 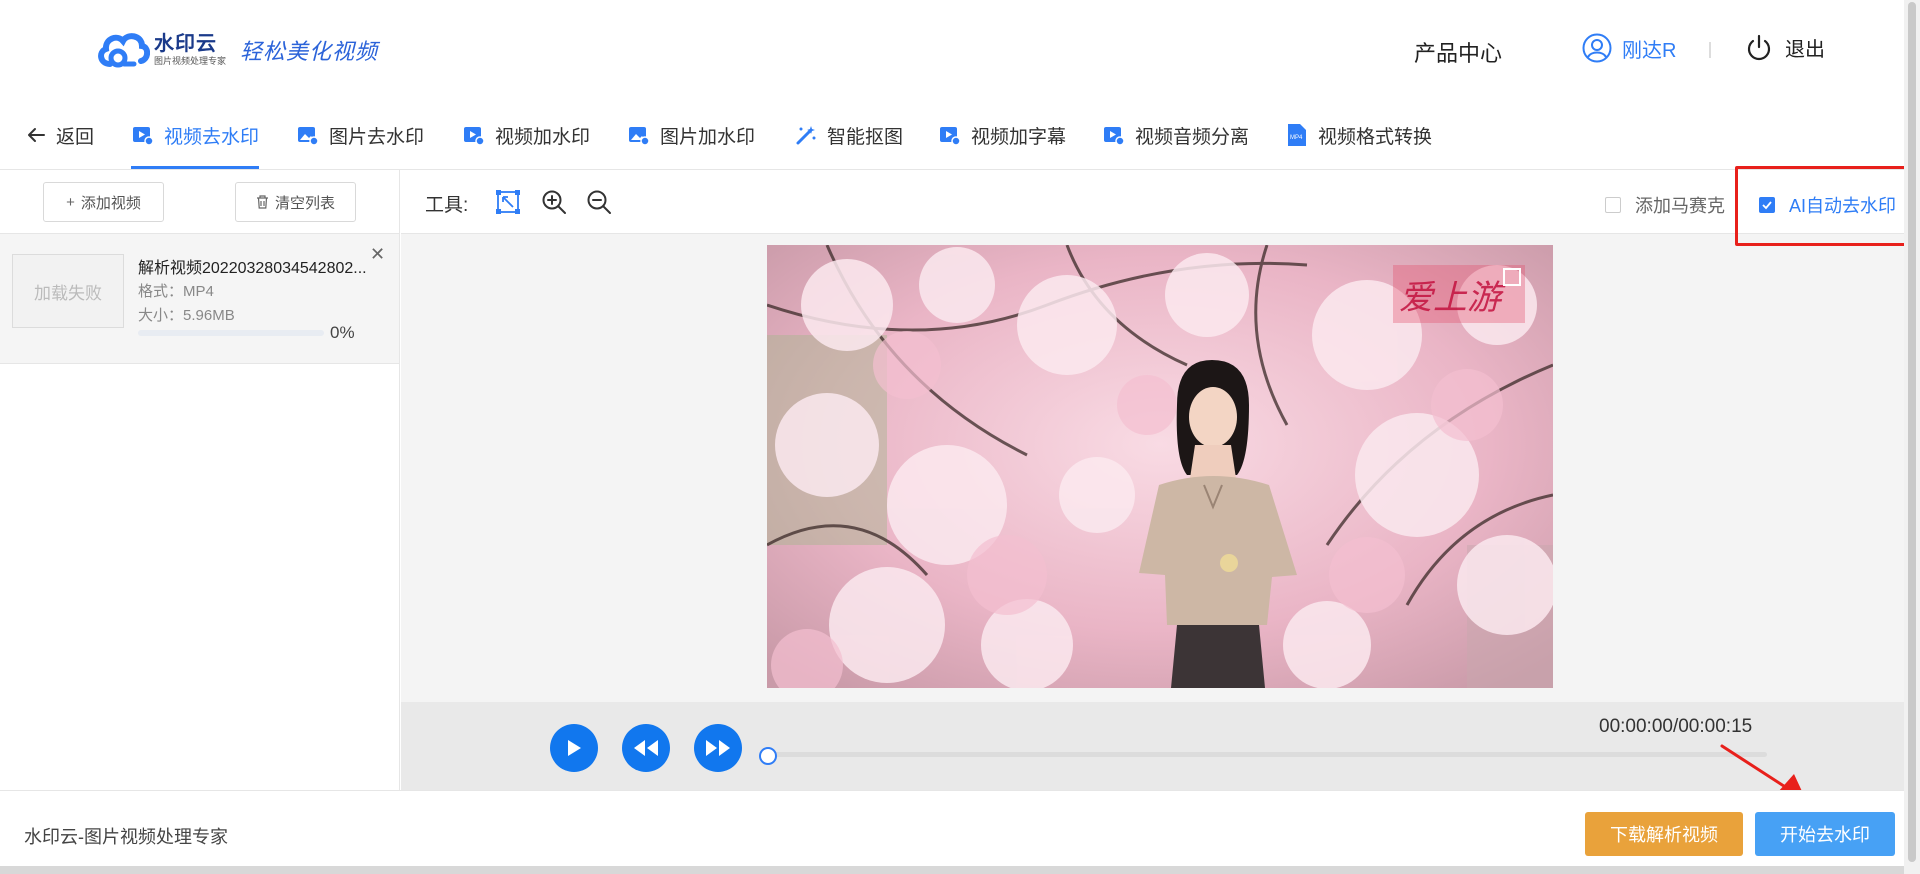 I want to click on annotation-highlight-box, so click(x=1822, y=206).